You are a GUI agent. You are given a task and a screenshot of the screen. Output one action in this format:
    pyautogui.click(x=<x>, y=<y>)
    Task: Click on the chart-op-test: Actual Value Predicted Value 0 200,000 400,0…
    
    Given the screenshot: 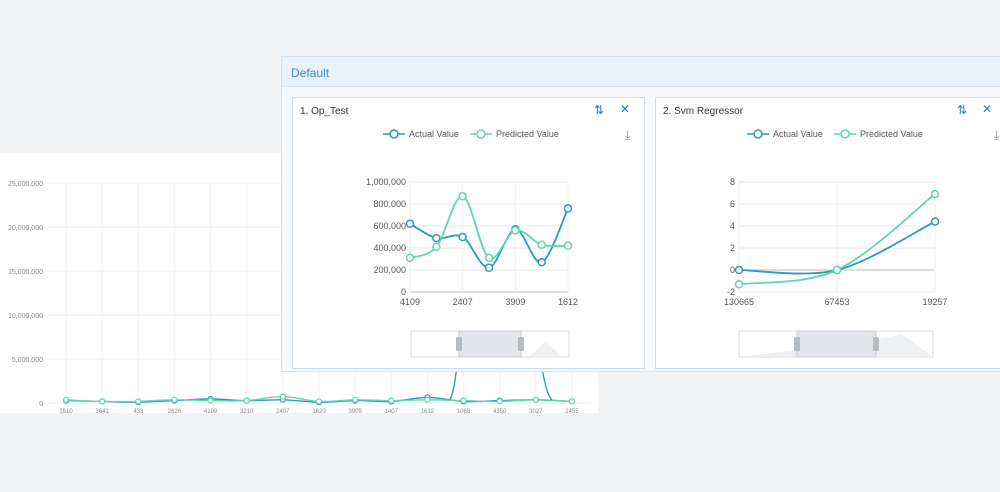 What is the action you would take?
    pyautogui.click(x=472, y=243)
    